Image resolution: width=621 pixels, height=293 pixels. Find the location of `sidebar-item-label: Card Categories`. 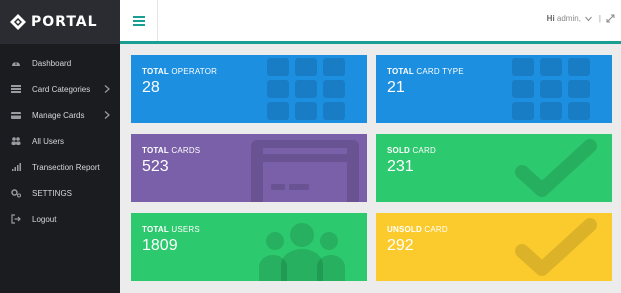

sidebar-item-label: Card Categories is located at coordinates (61, 89).